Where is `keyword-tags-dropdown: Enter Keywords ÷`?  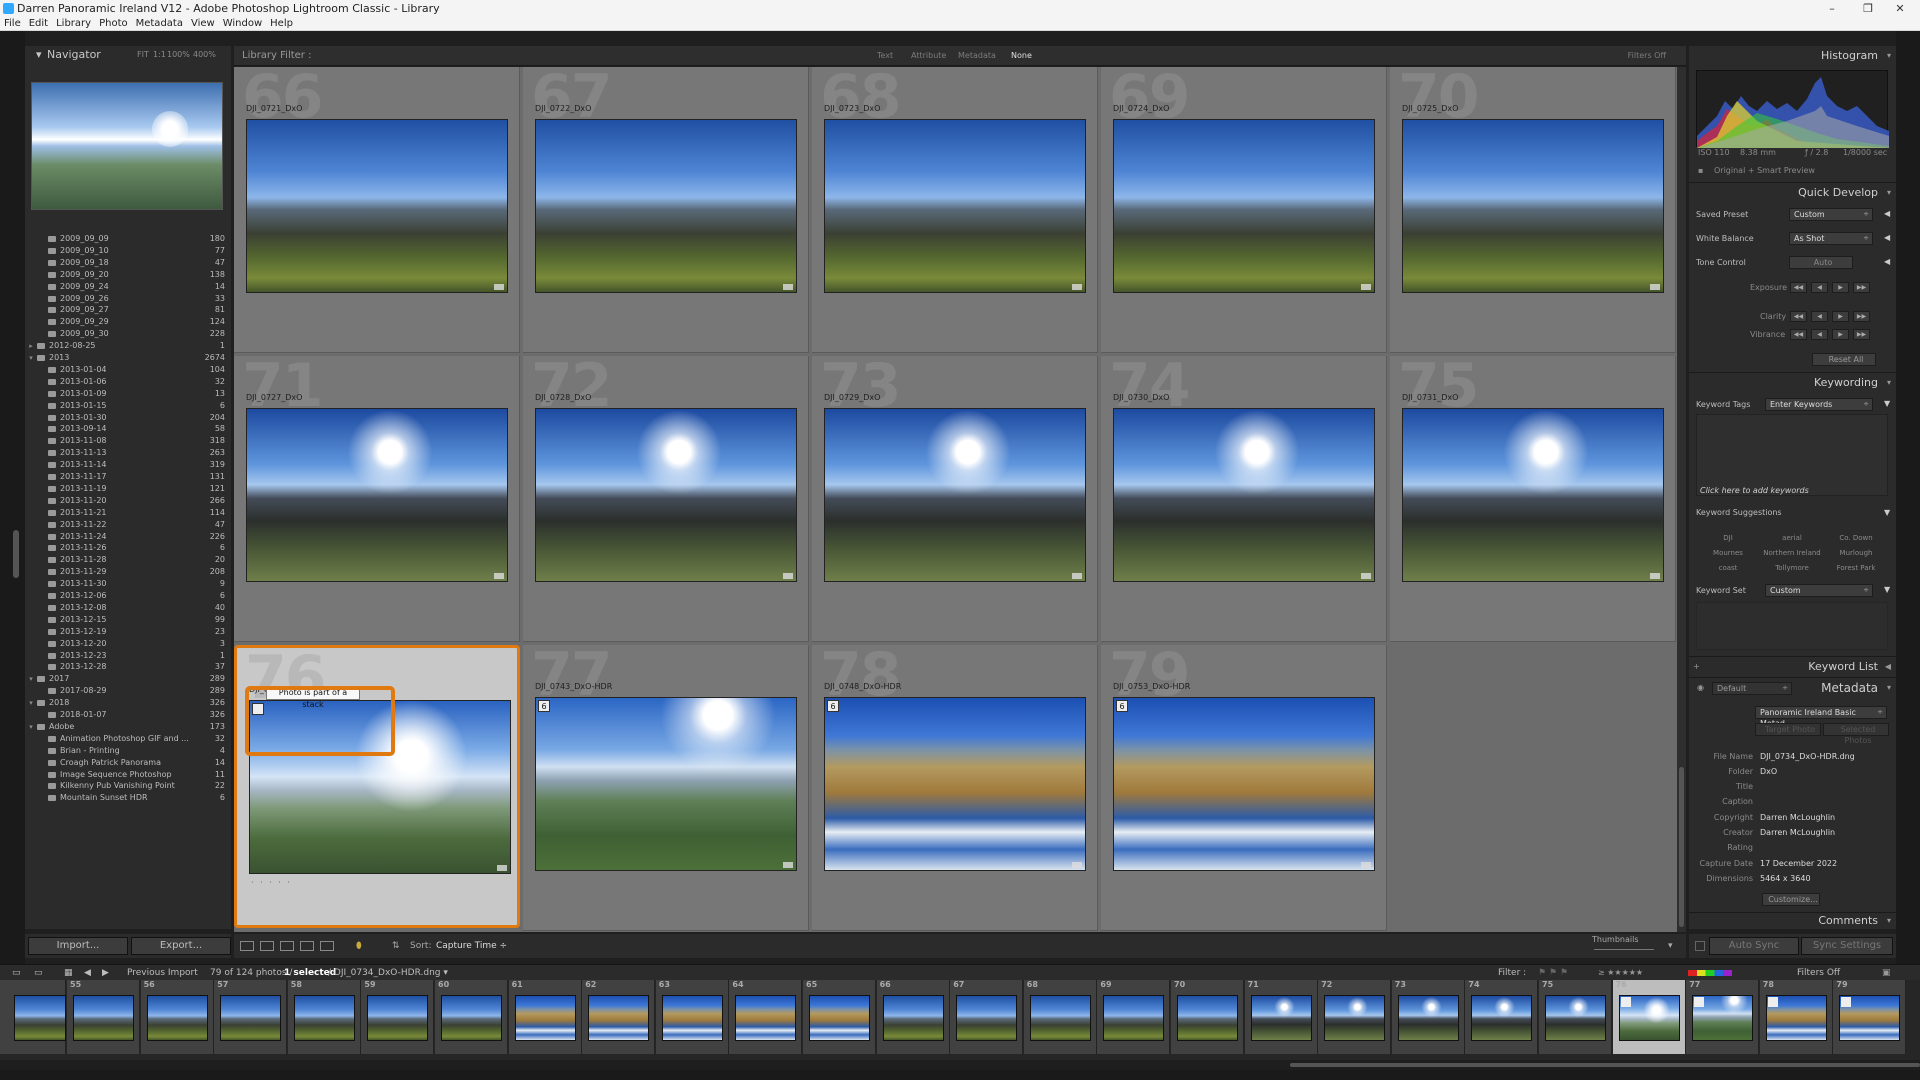 keyword-tags-dropdown: Enter Keywords ÷ is located at coordinates (1819, 404).